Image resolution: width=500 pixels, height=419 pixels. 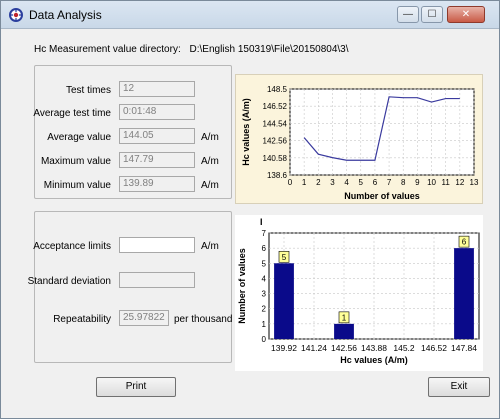 I want to click on window-title: Data Analysis, so click(x=65, y=15).